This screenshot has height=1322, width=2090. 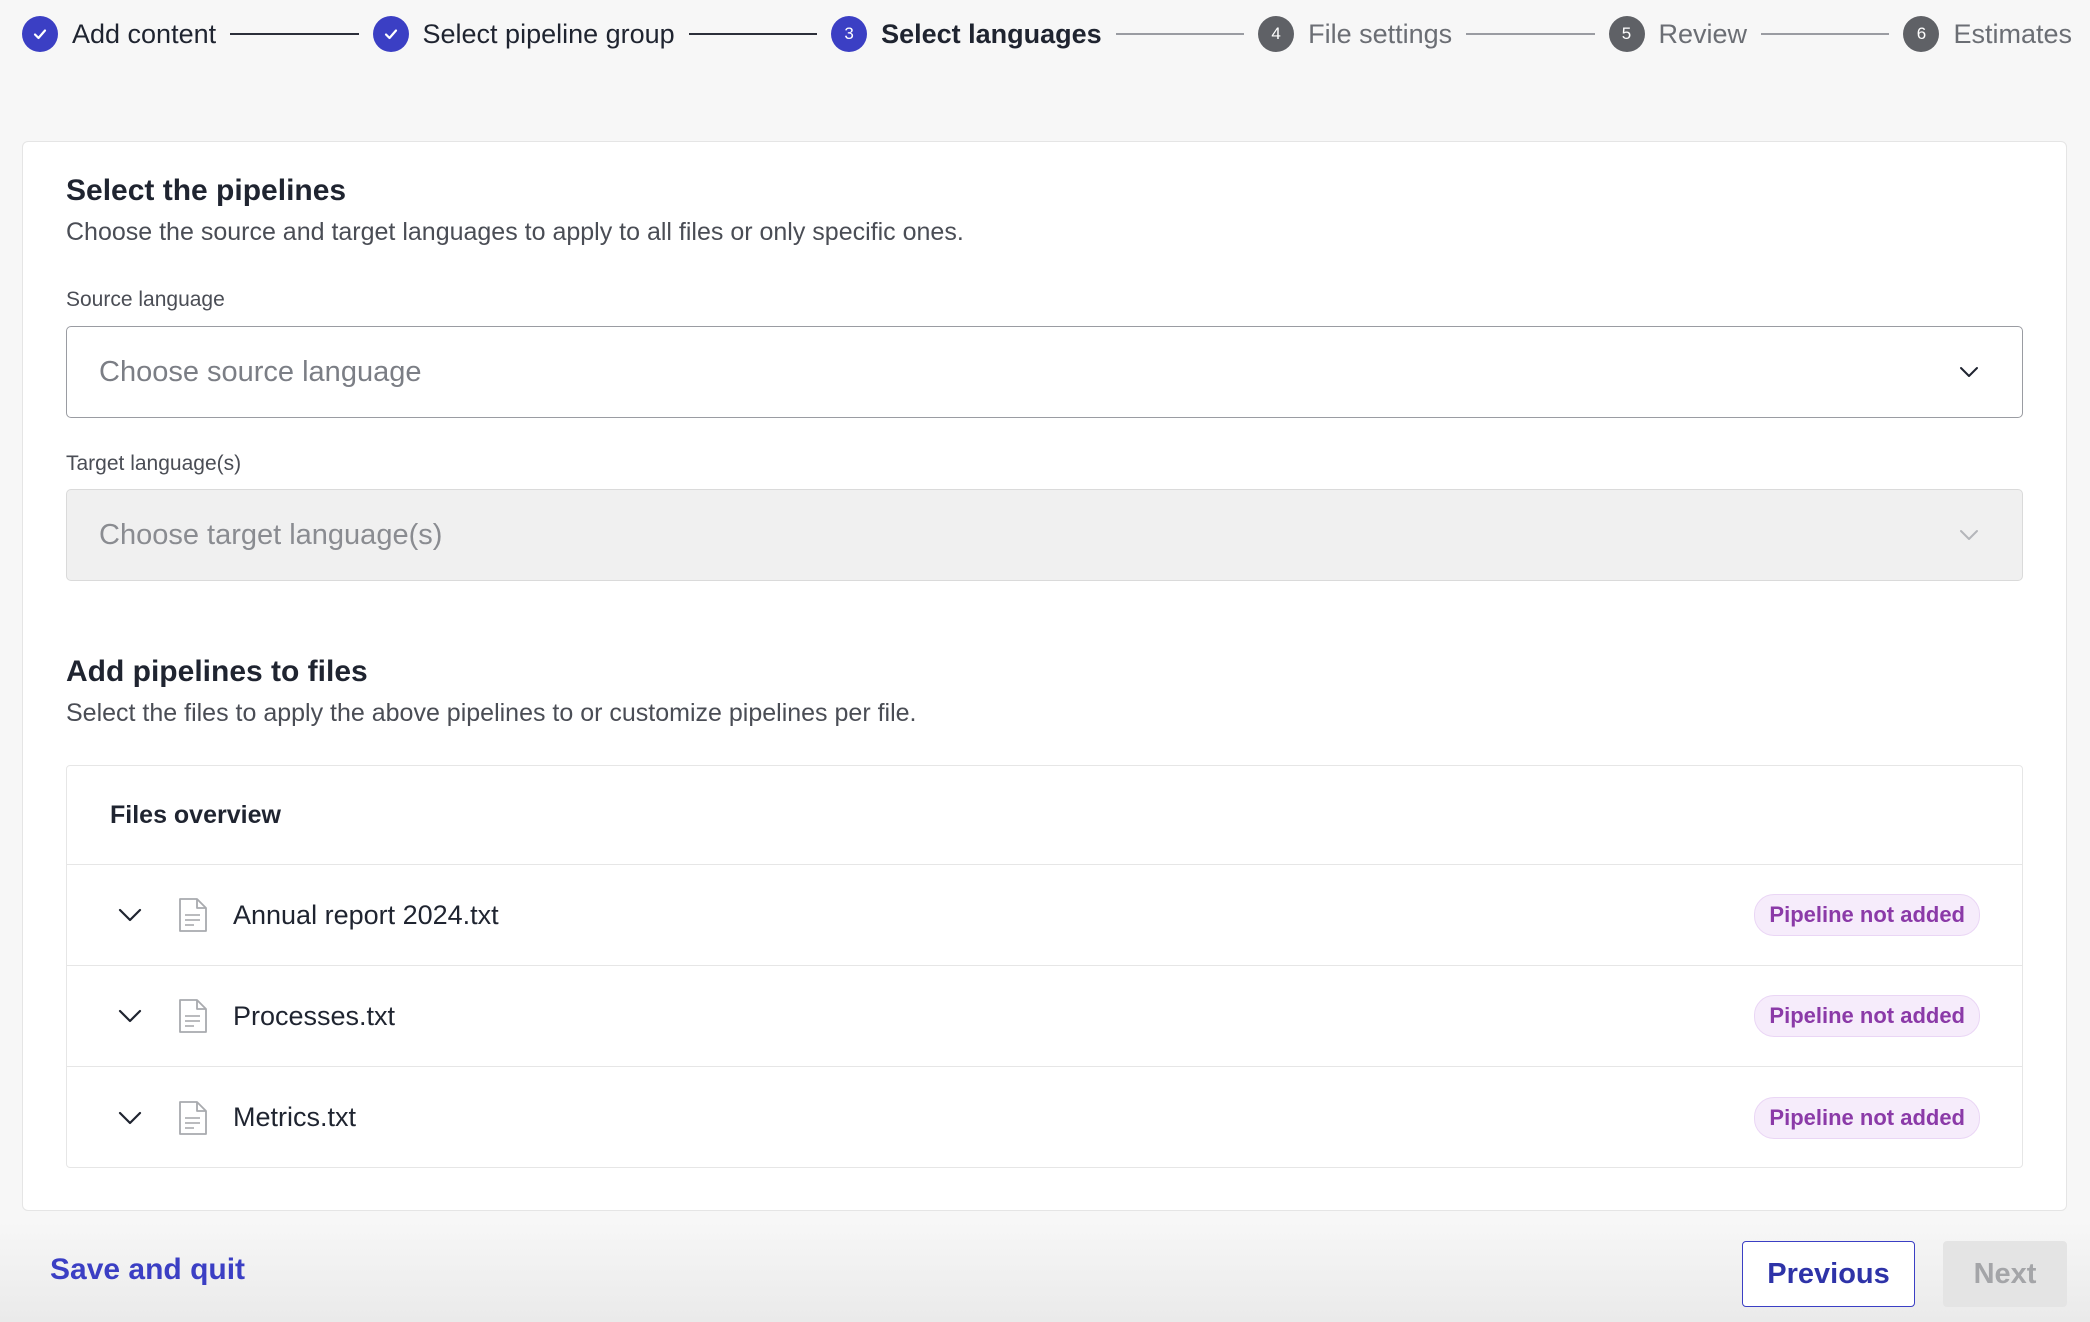 I want to click on previous-button: Previous, so click(x=1828, y=1274).